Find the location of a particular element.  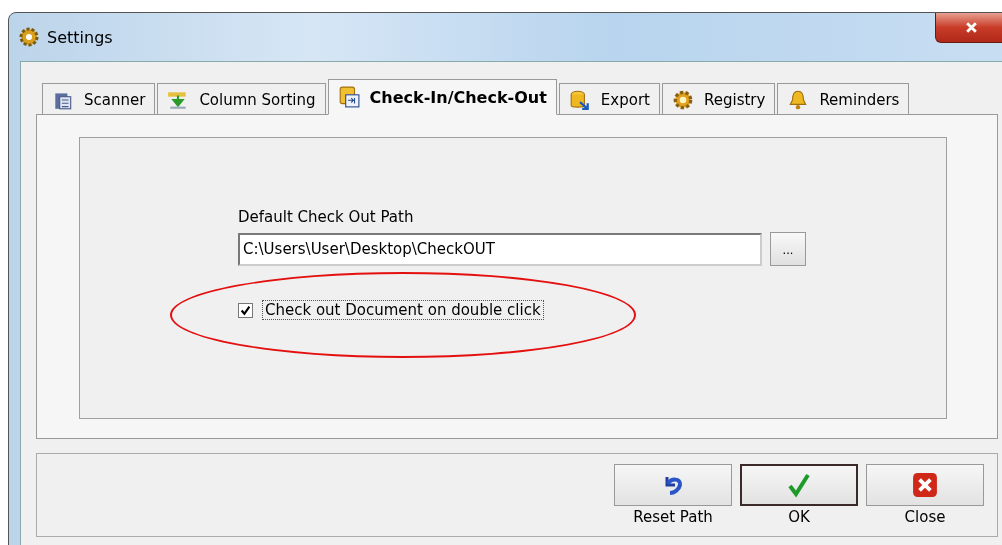

window-title: Settings is located at coordinates (80, 37).